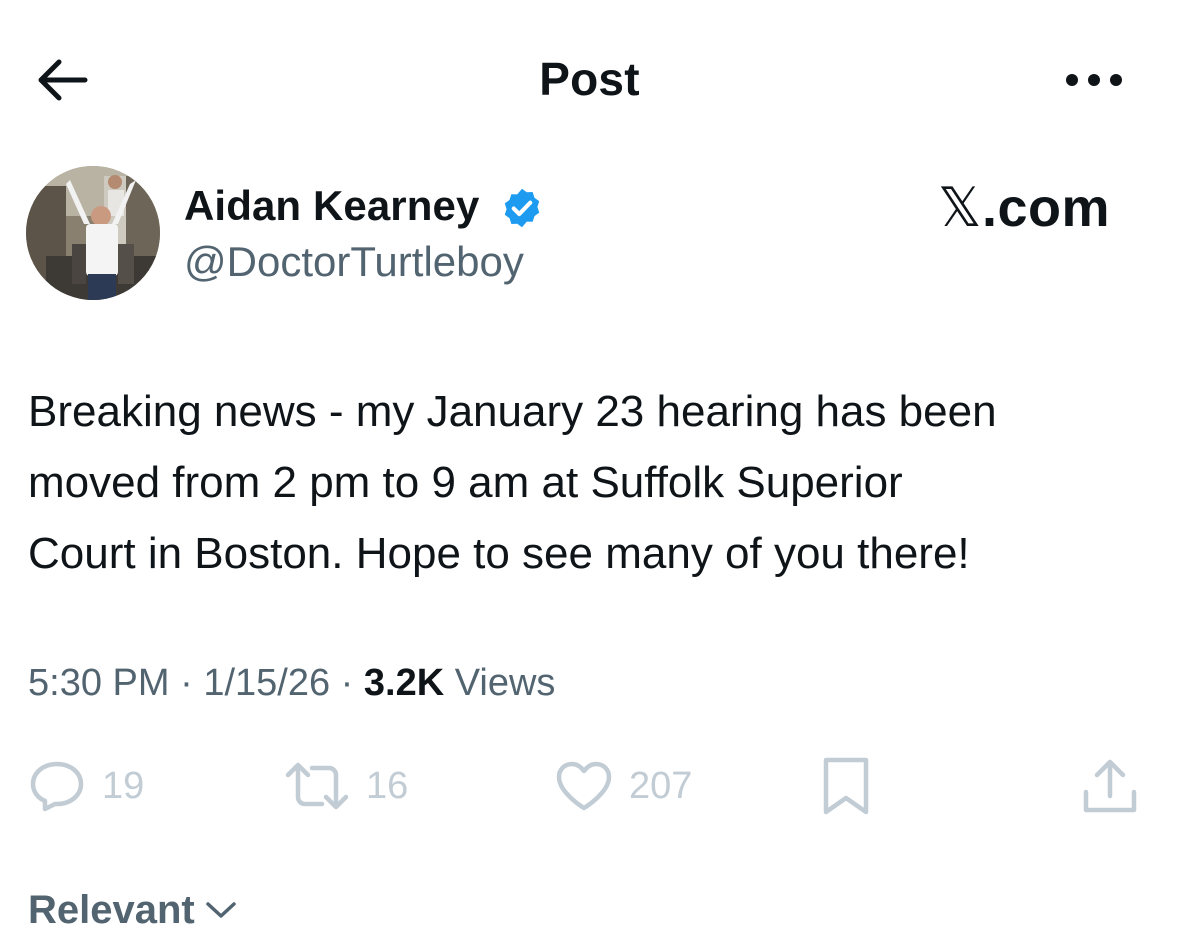  What do you see at coordinates (1046, 208) in the screenshot?
I see `watermark-text: .com` at bounding box center [1046, 208].